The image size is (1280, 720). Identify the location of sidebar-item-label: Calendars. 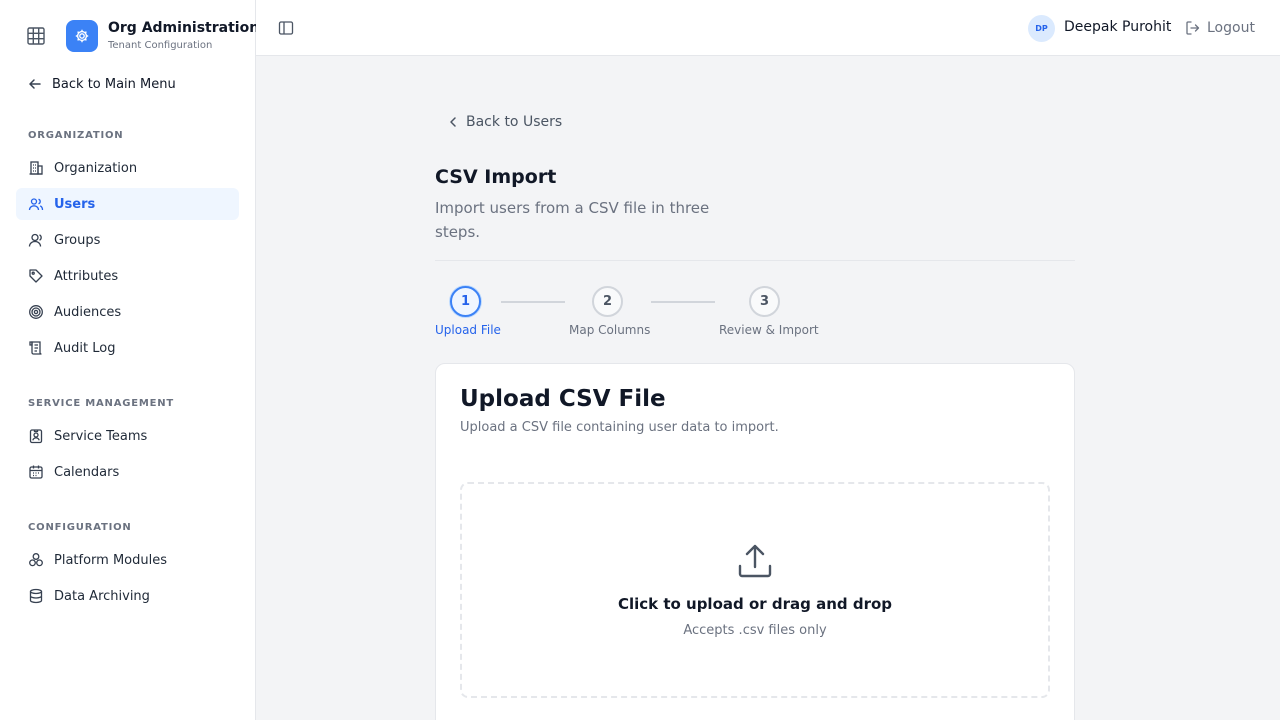
(87, 472).